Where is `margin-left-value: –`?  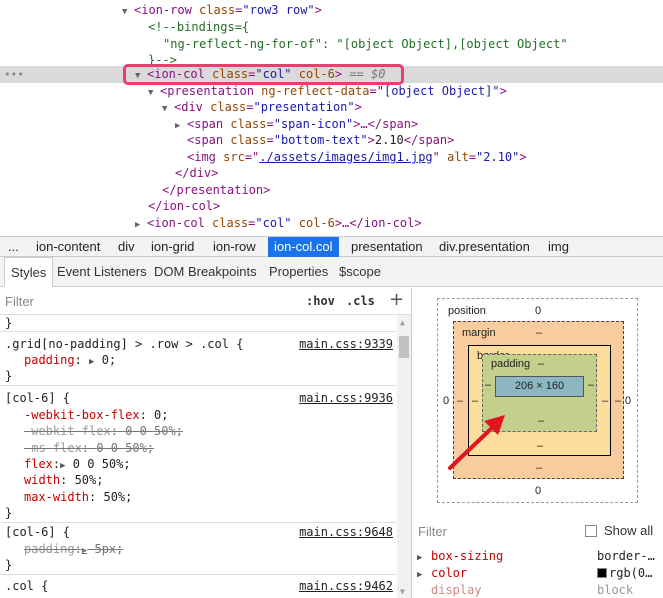 margin-left-value: – is located at coordinates (460, 401).